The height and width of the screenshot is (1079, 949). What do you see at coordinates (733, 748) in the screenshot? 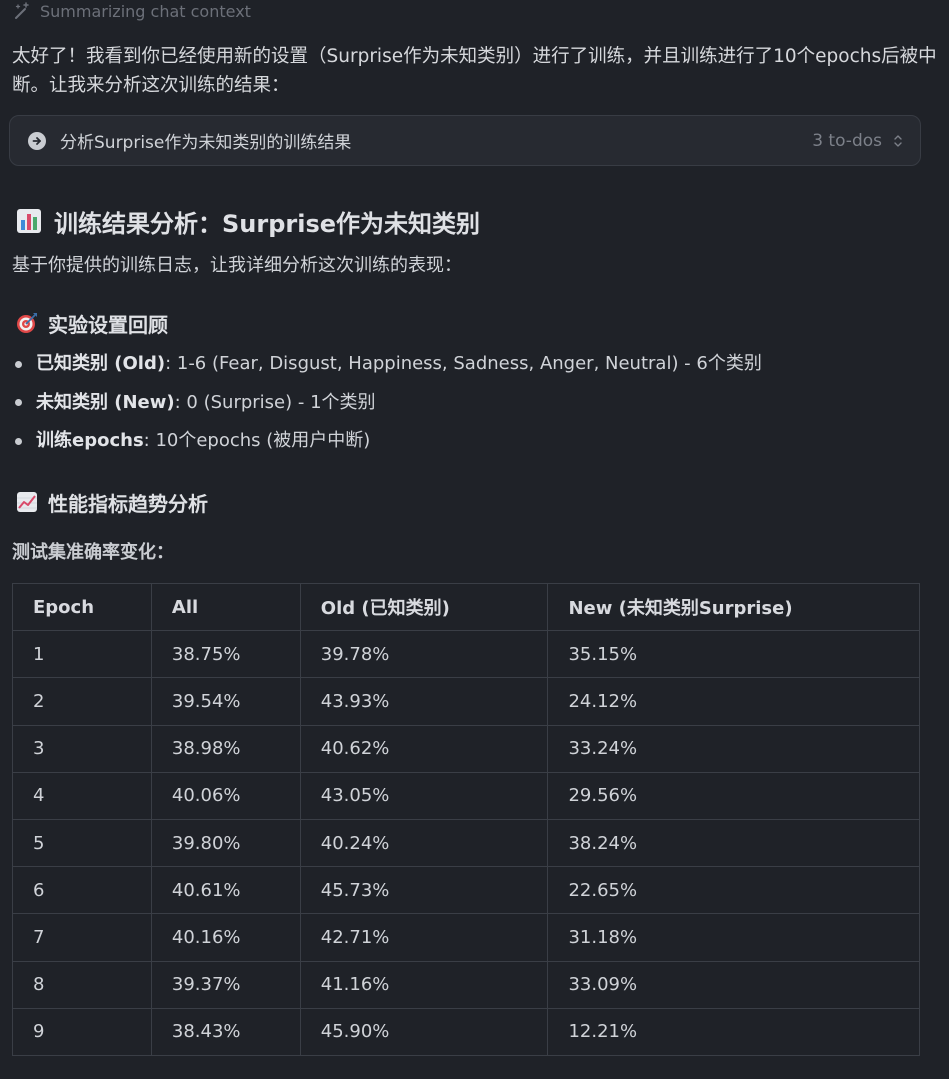
I see `cell-new: 33.24%` at bounding box center [733, 748].